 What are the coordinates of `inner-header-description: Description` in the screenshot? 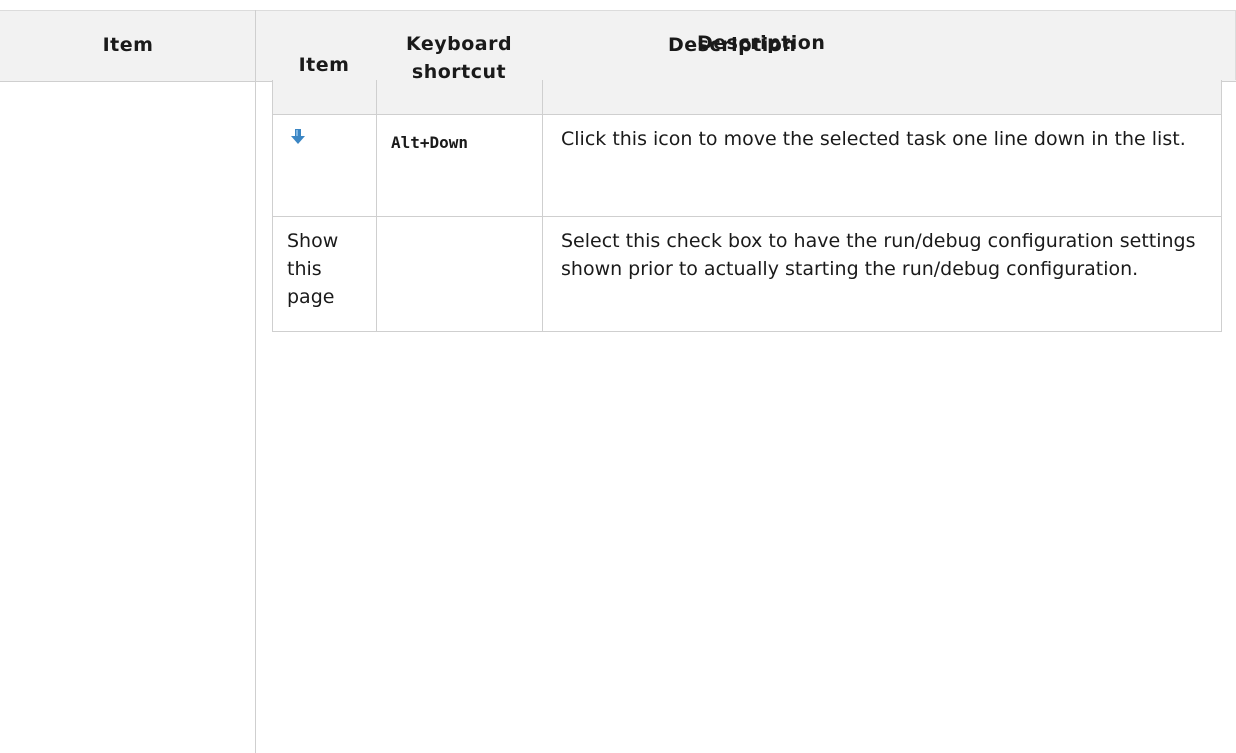 It's located at (761, 43).